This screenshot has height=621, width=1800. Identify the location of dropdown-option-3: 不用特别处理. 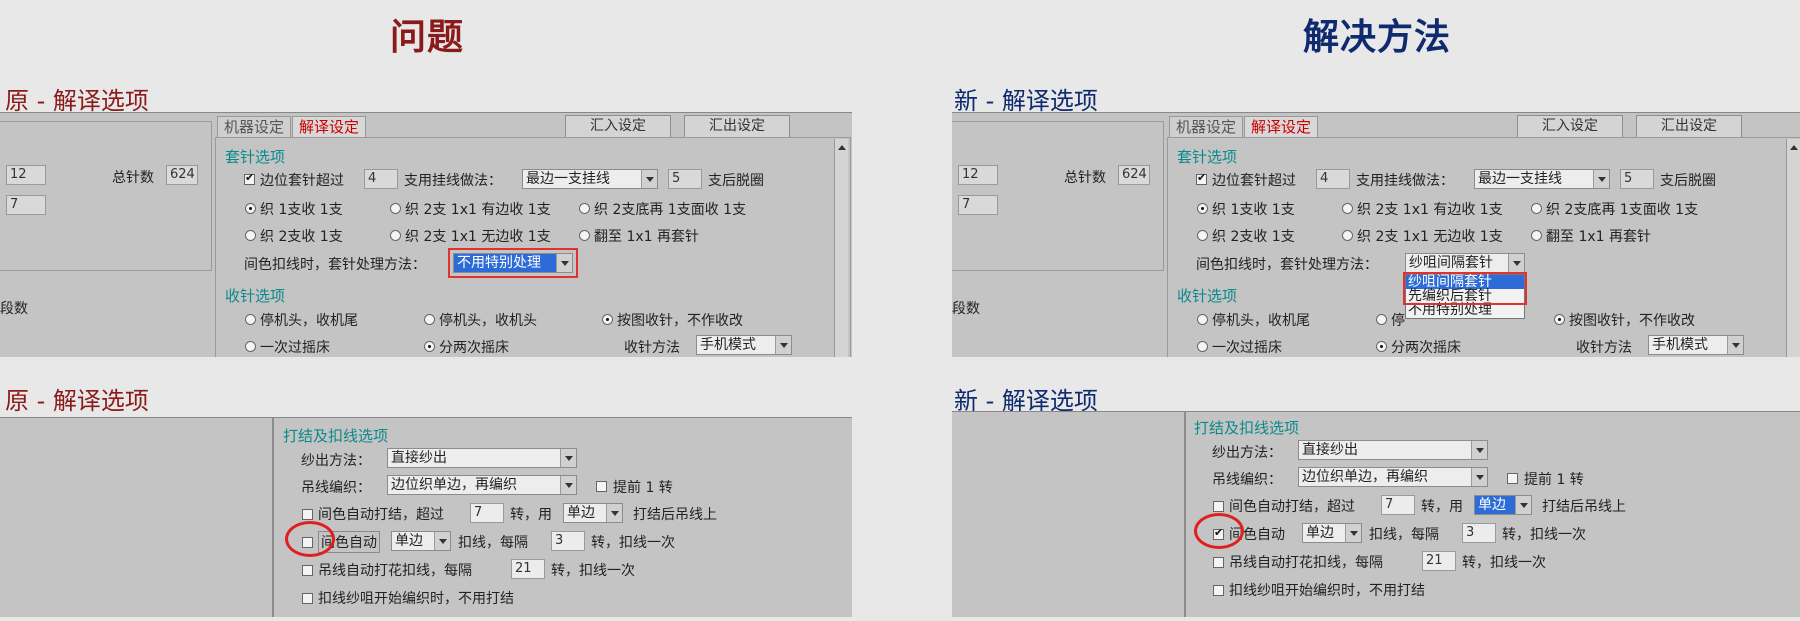
(1465, 310).